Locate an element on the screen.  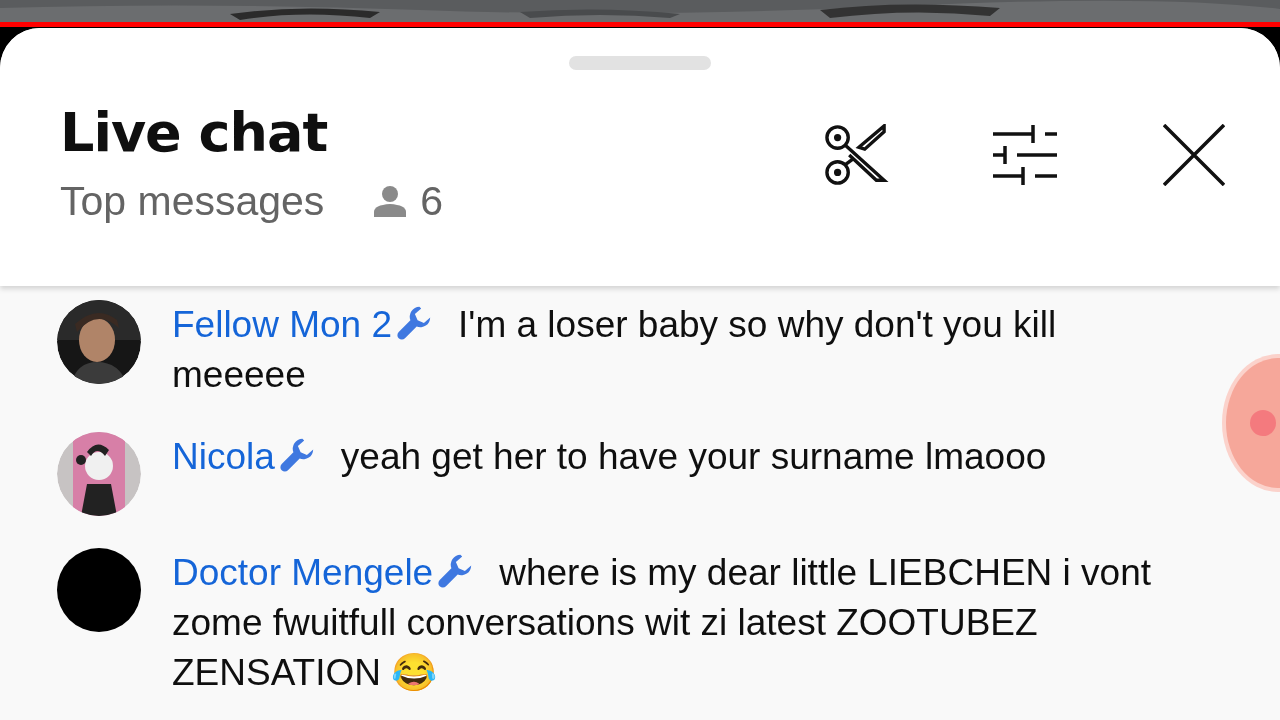
chat-message: Nicola yeah get her to have your surname lmaooo is located at coordinates (610, 457).